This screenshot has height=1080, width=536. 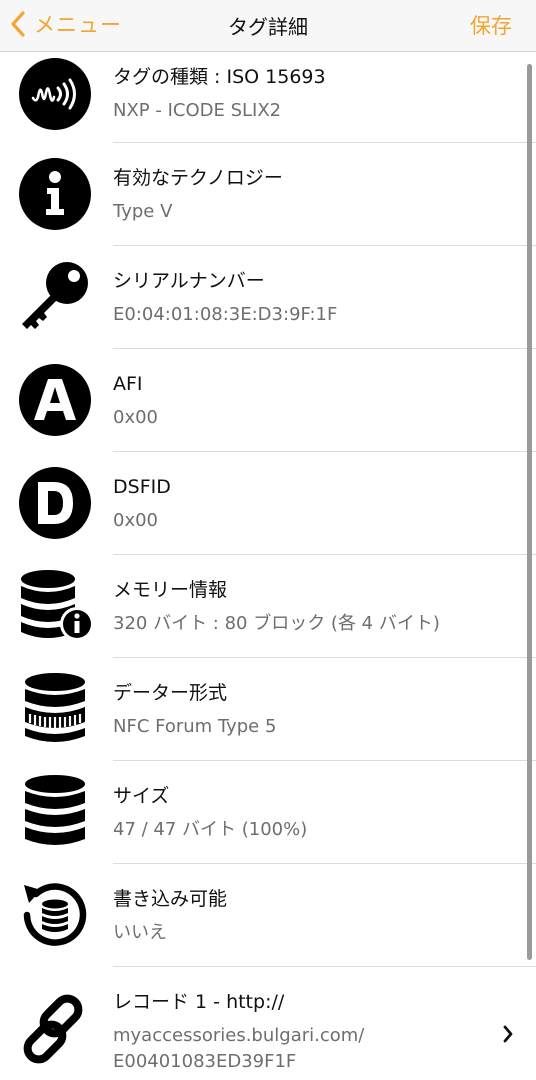 What do you see at coordinates (78, 25) in the screenshot?
I see `back-button-label: メニュー` at bounding box center [78, 25].